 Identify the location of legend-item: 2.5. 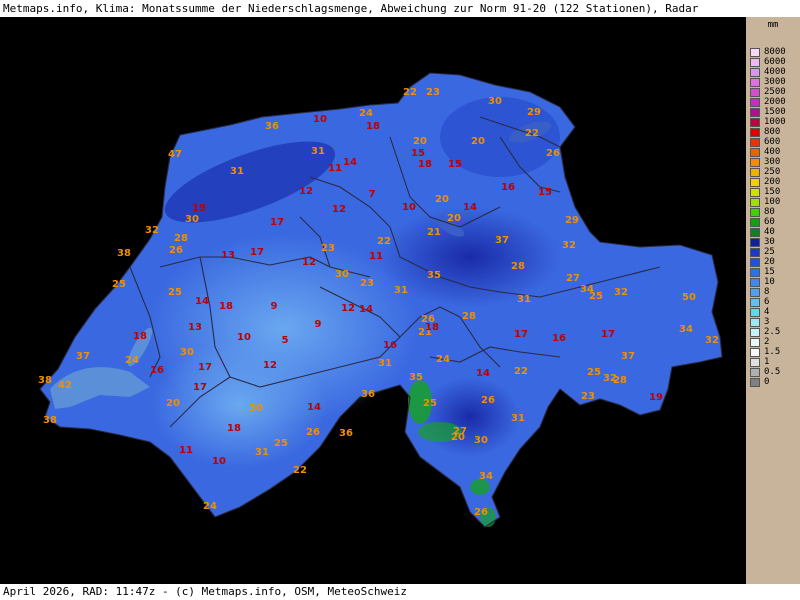
(774, 332).